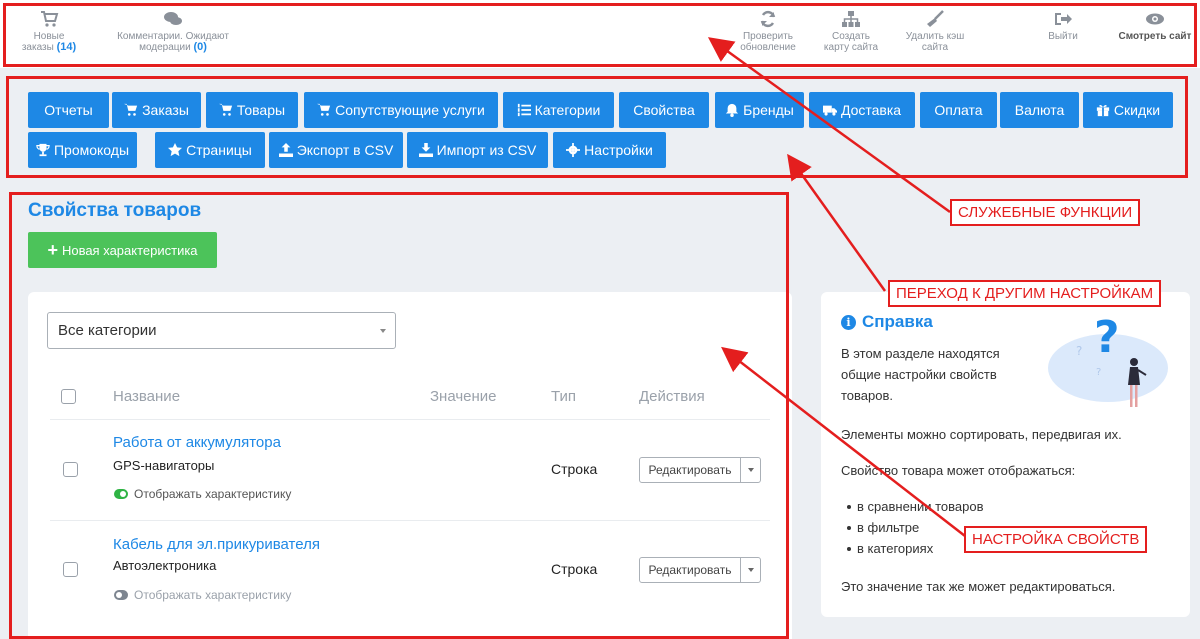  I want to click on annotation-navigation: ПЕРЕХОД К ДРУГИМ НАСТРОЙКАМ, so click(1025, 293).